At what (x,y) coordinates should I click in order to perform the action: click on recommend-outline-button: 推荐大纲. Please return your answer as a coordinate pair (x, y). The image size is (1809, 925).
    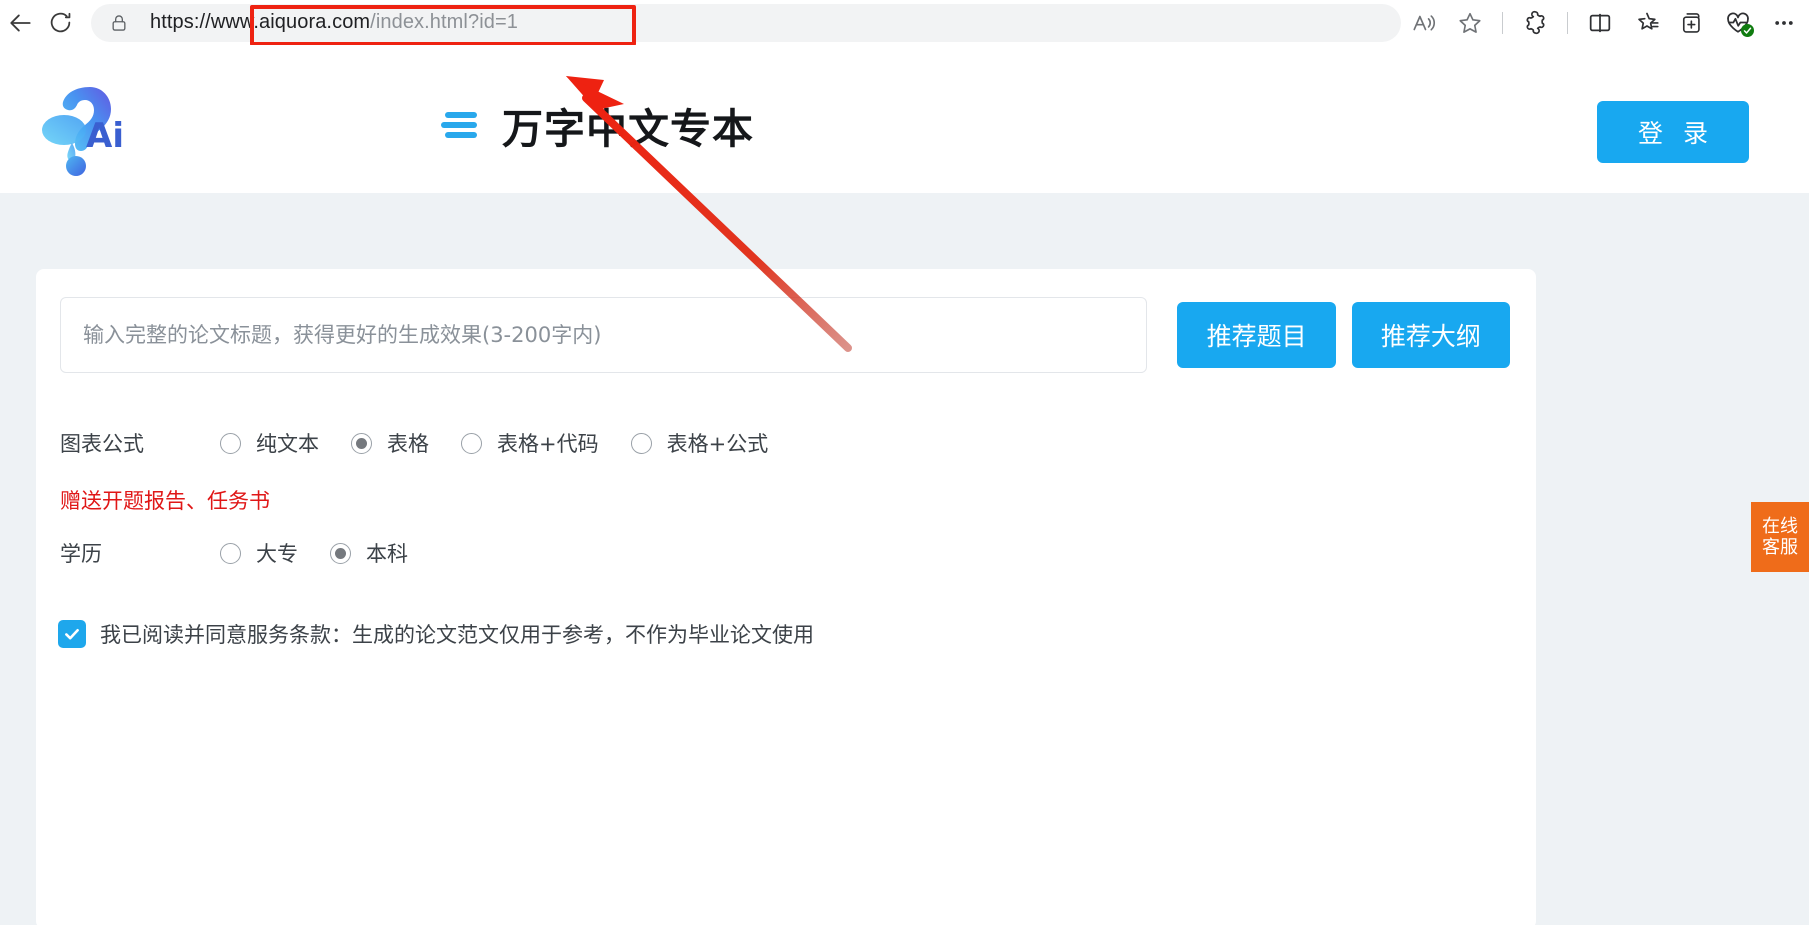
    Looking at the image, I should click on (1430, 335).